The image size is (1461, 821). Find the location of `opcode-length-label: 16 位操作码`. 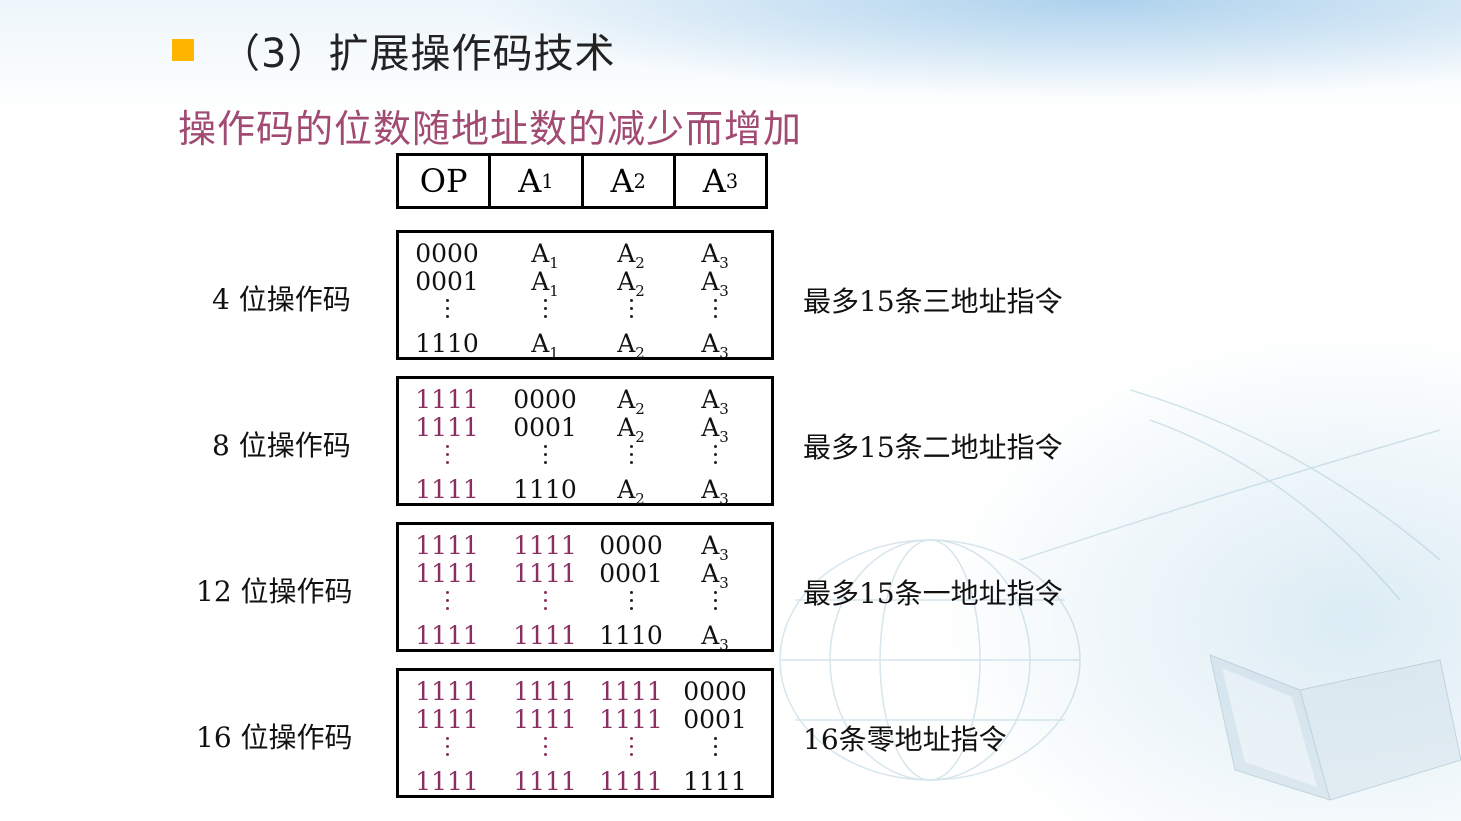

opcode-length-label: 16 位操作码 is located at coordinates (274, 737).